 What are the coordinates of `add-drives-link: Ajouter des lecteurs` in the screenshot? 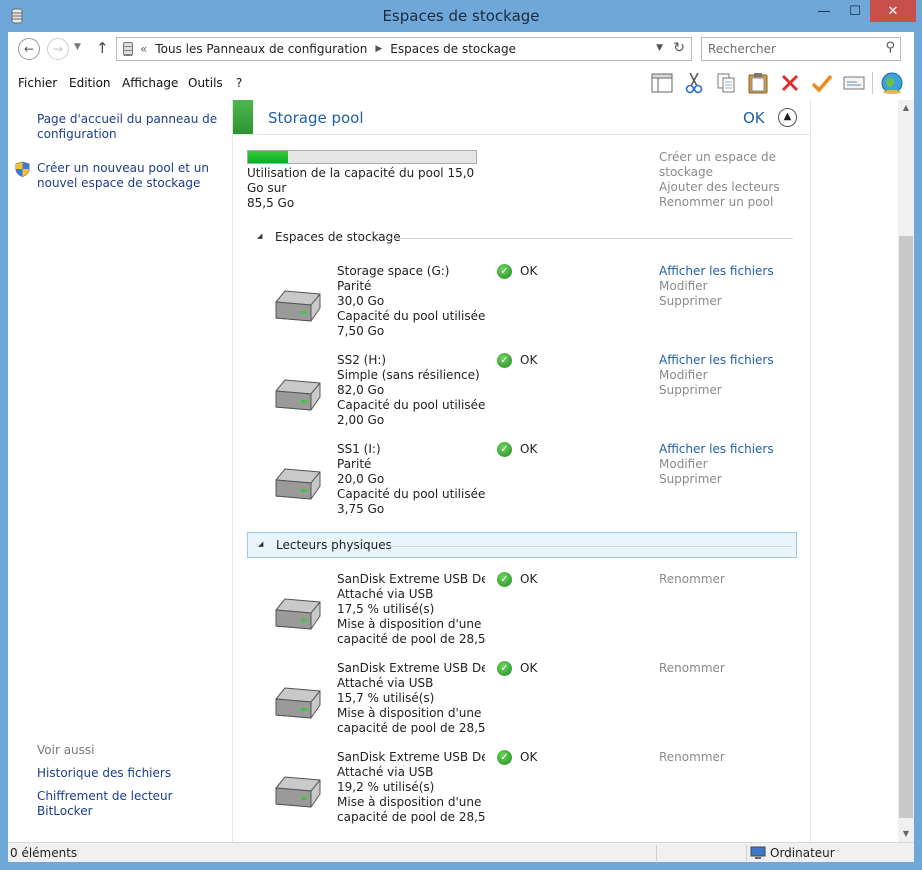 It's located at (719, 187).